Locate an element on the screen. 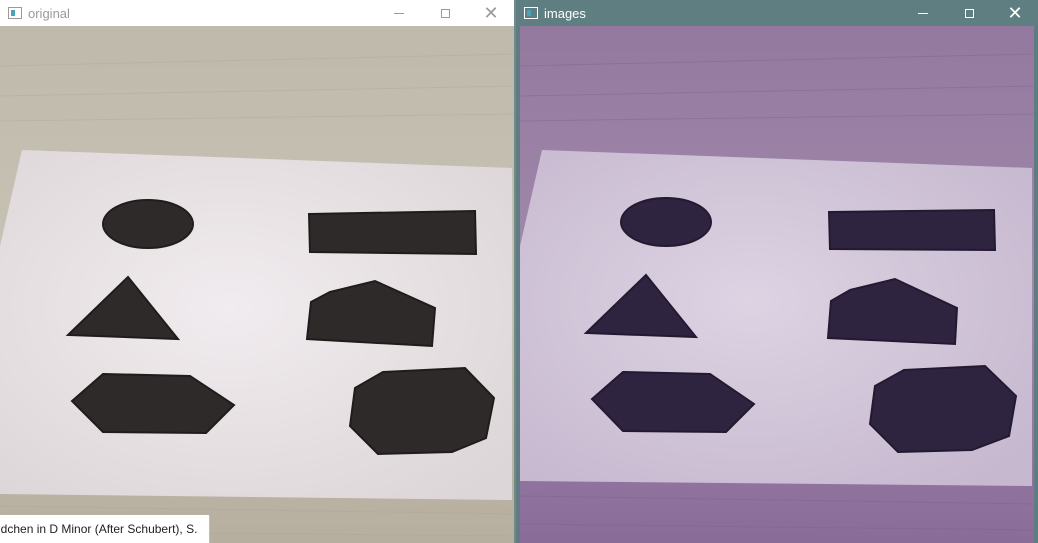 This screenshot has width=1038, height=543. media-caption: ndchen in D Minor (After Schubert), S. is located at coordinates (105, 529).